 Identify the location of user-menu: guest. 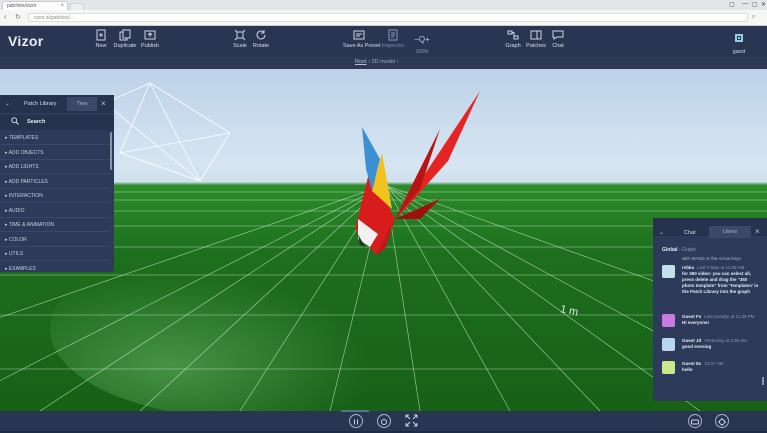
(739, 42).